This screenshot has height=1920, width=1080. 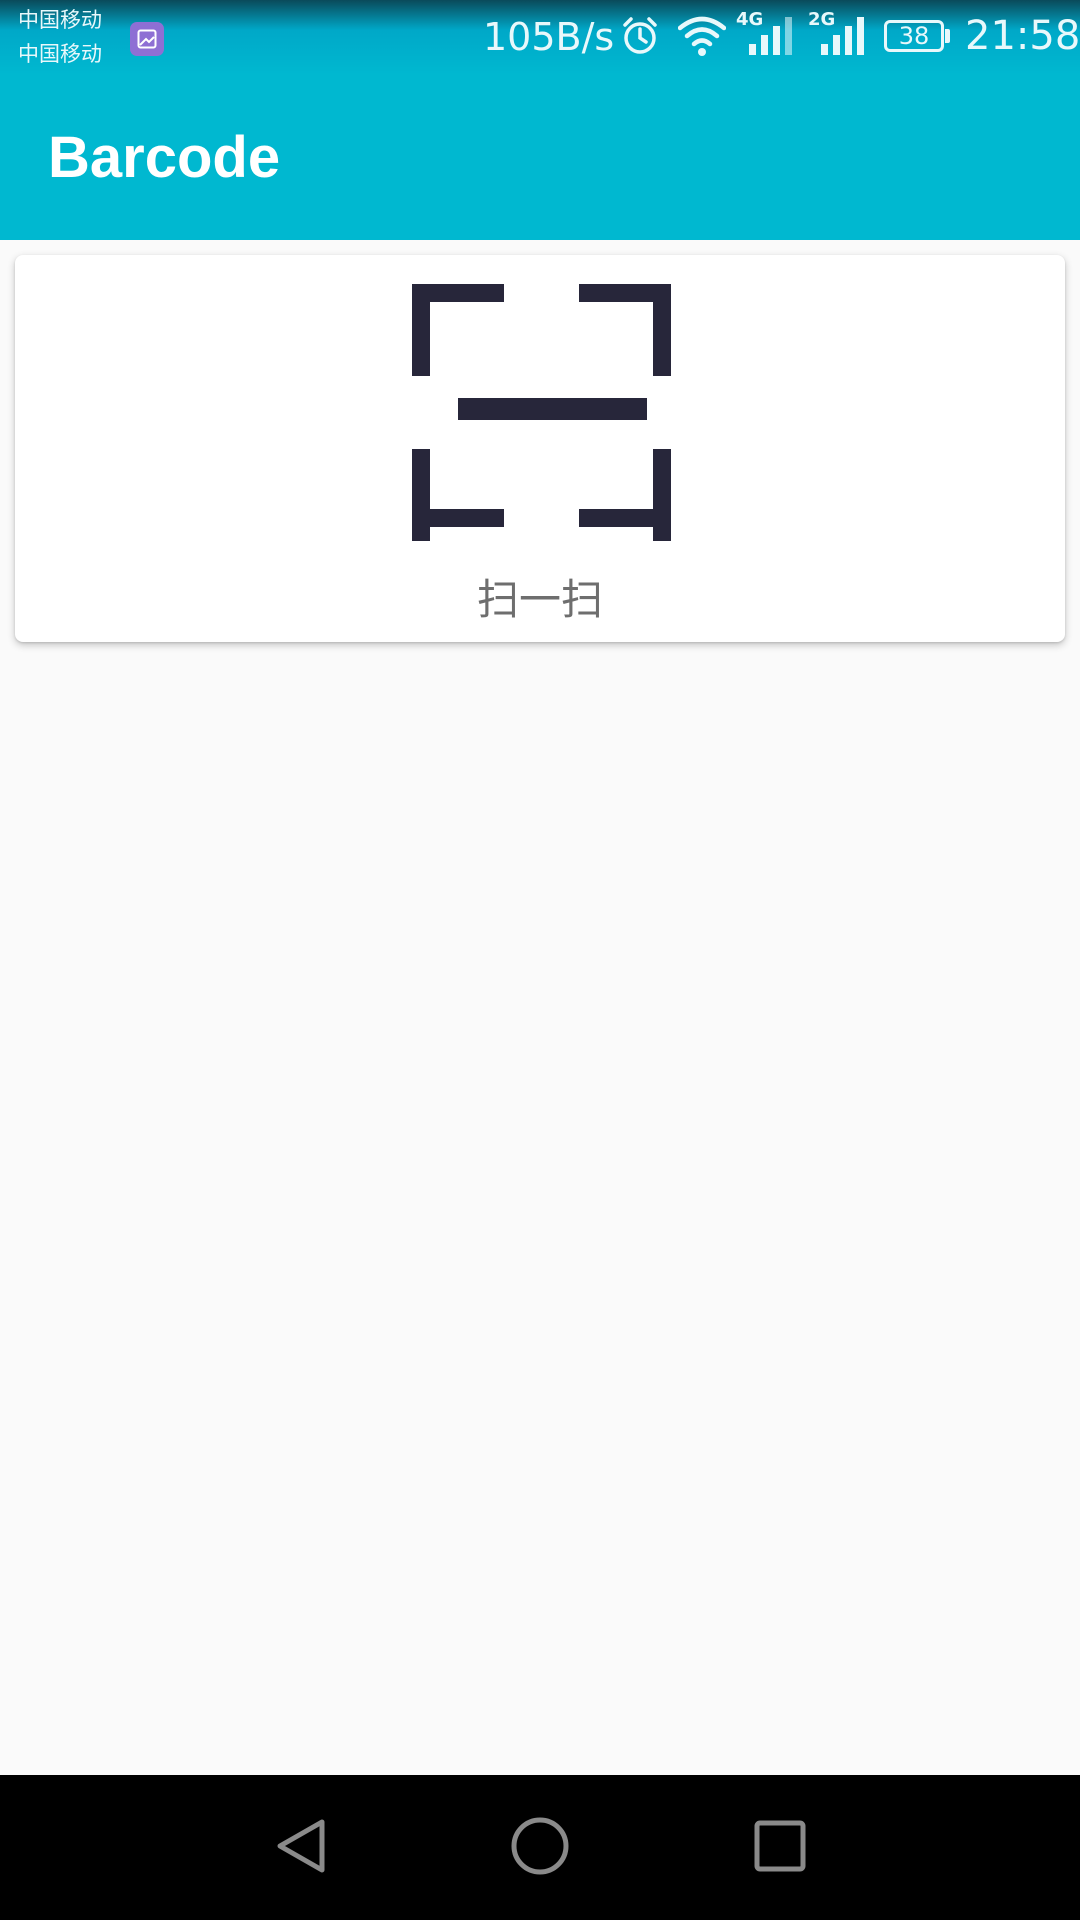 What do you see at coordinates (60, 20) in the screenshot?
I see `carrier-name-1: 中国移动` at bounding box center [60, 20].